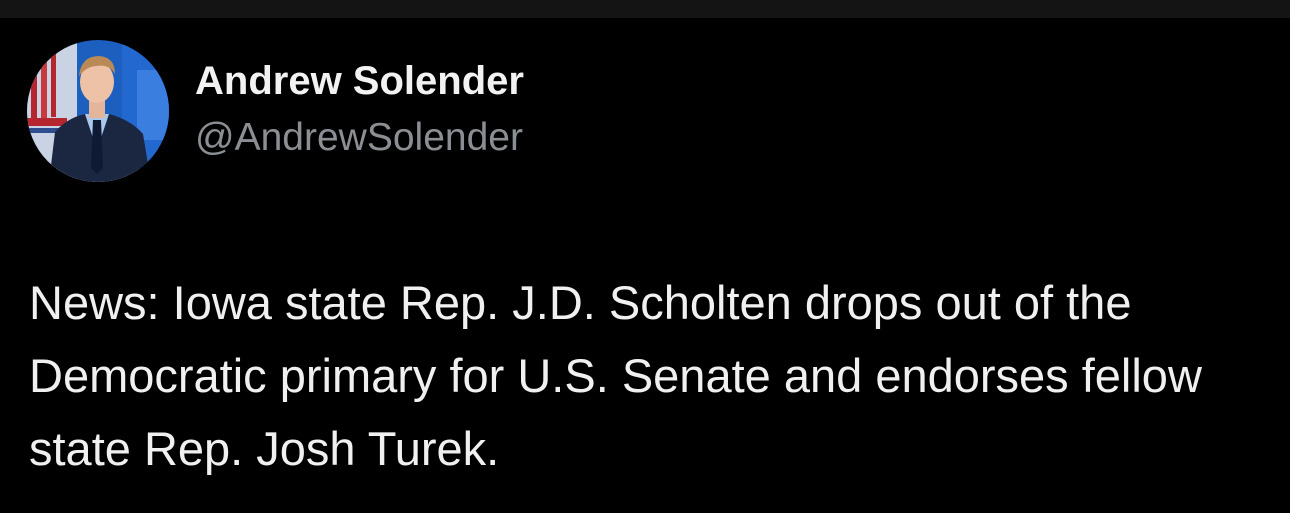  Describe the element at coordinates (359, 138) in the screenshot. I see `user-handle: @AndrewSolender` at that location.